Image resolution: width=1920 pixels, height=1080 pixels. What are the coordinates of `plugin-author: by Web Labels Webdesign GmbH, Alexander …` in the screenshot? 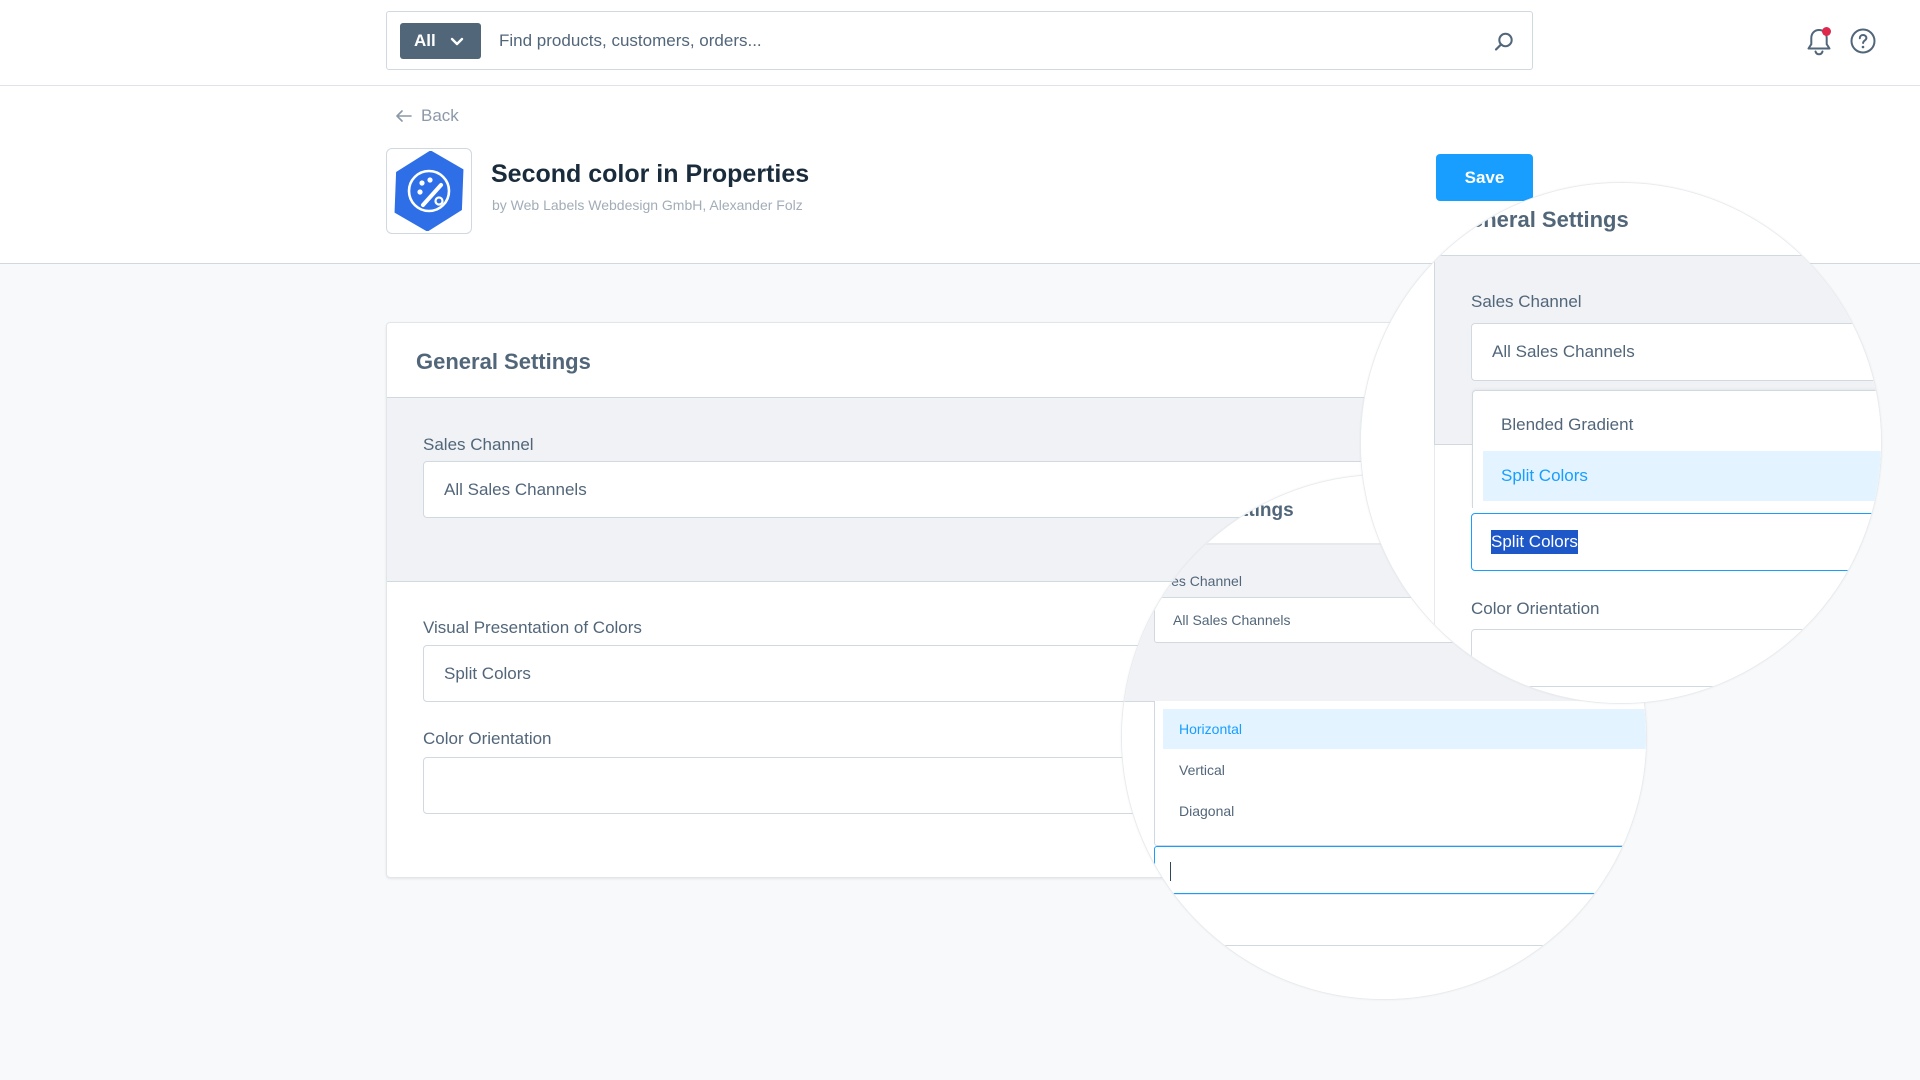 It's located at (647, 205).